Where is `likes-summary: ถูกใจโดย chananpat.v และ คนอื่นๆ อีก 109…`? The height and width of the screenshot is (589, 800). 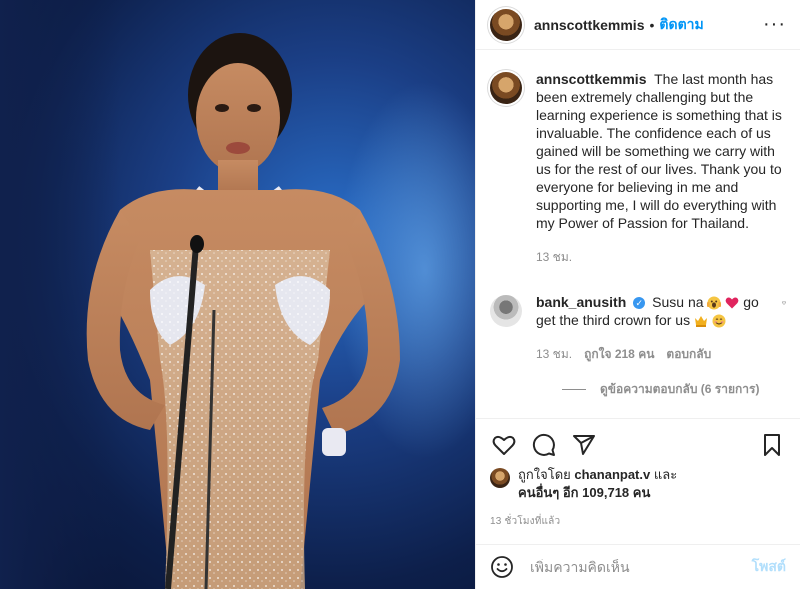 likes-summary: ถูกใจโดย chananpat.v และ คนอื่นๆ อีก 109… is located at coordinates (638, 484).